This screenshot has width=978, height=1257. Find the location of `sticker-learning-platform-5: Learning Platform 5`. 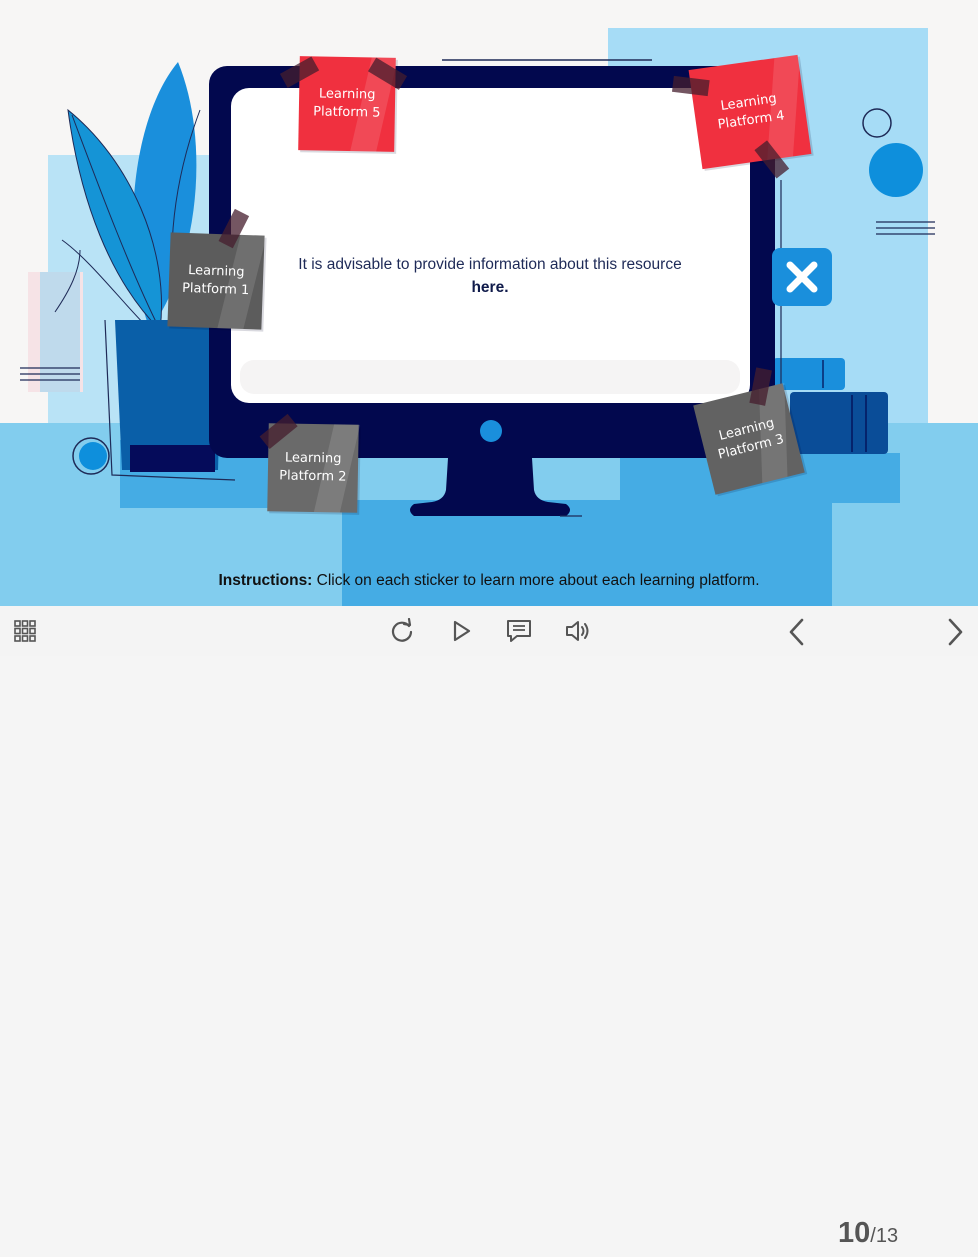

sticker-learning-platform-5: Learning Platform 5 is located at coordinates (343, 104).